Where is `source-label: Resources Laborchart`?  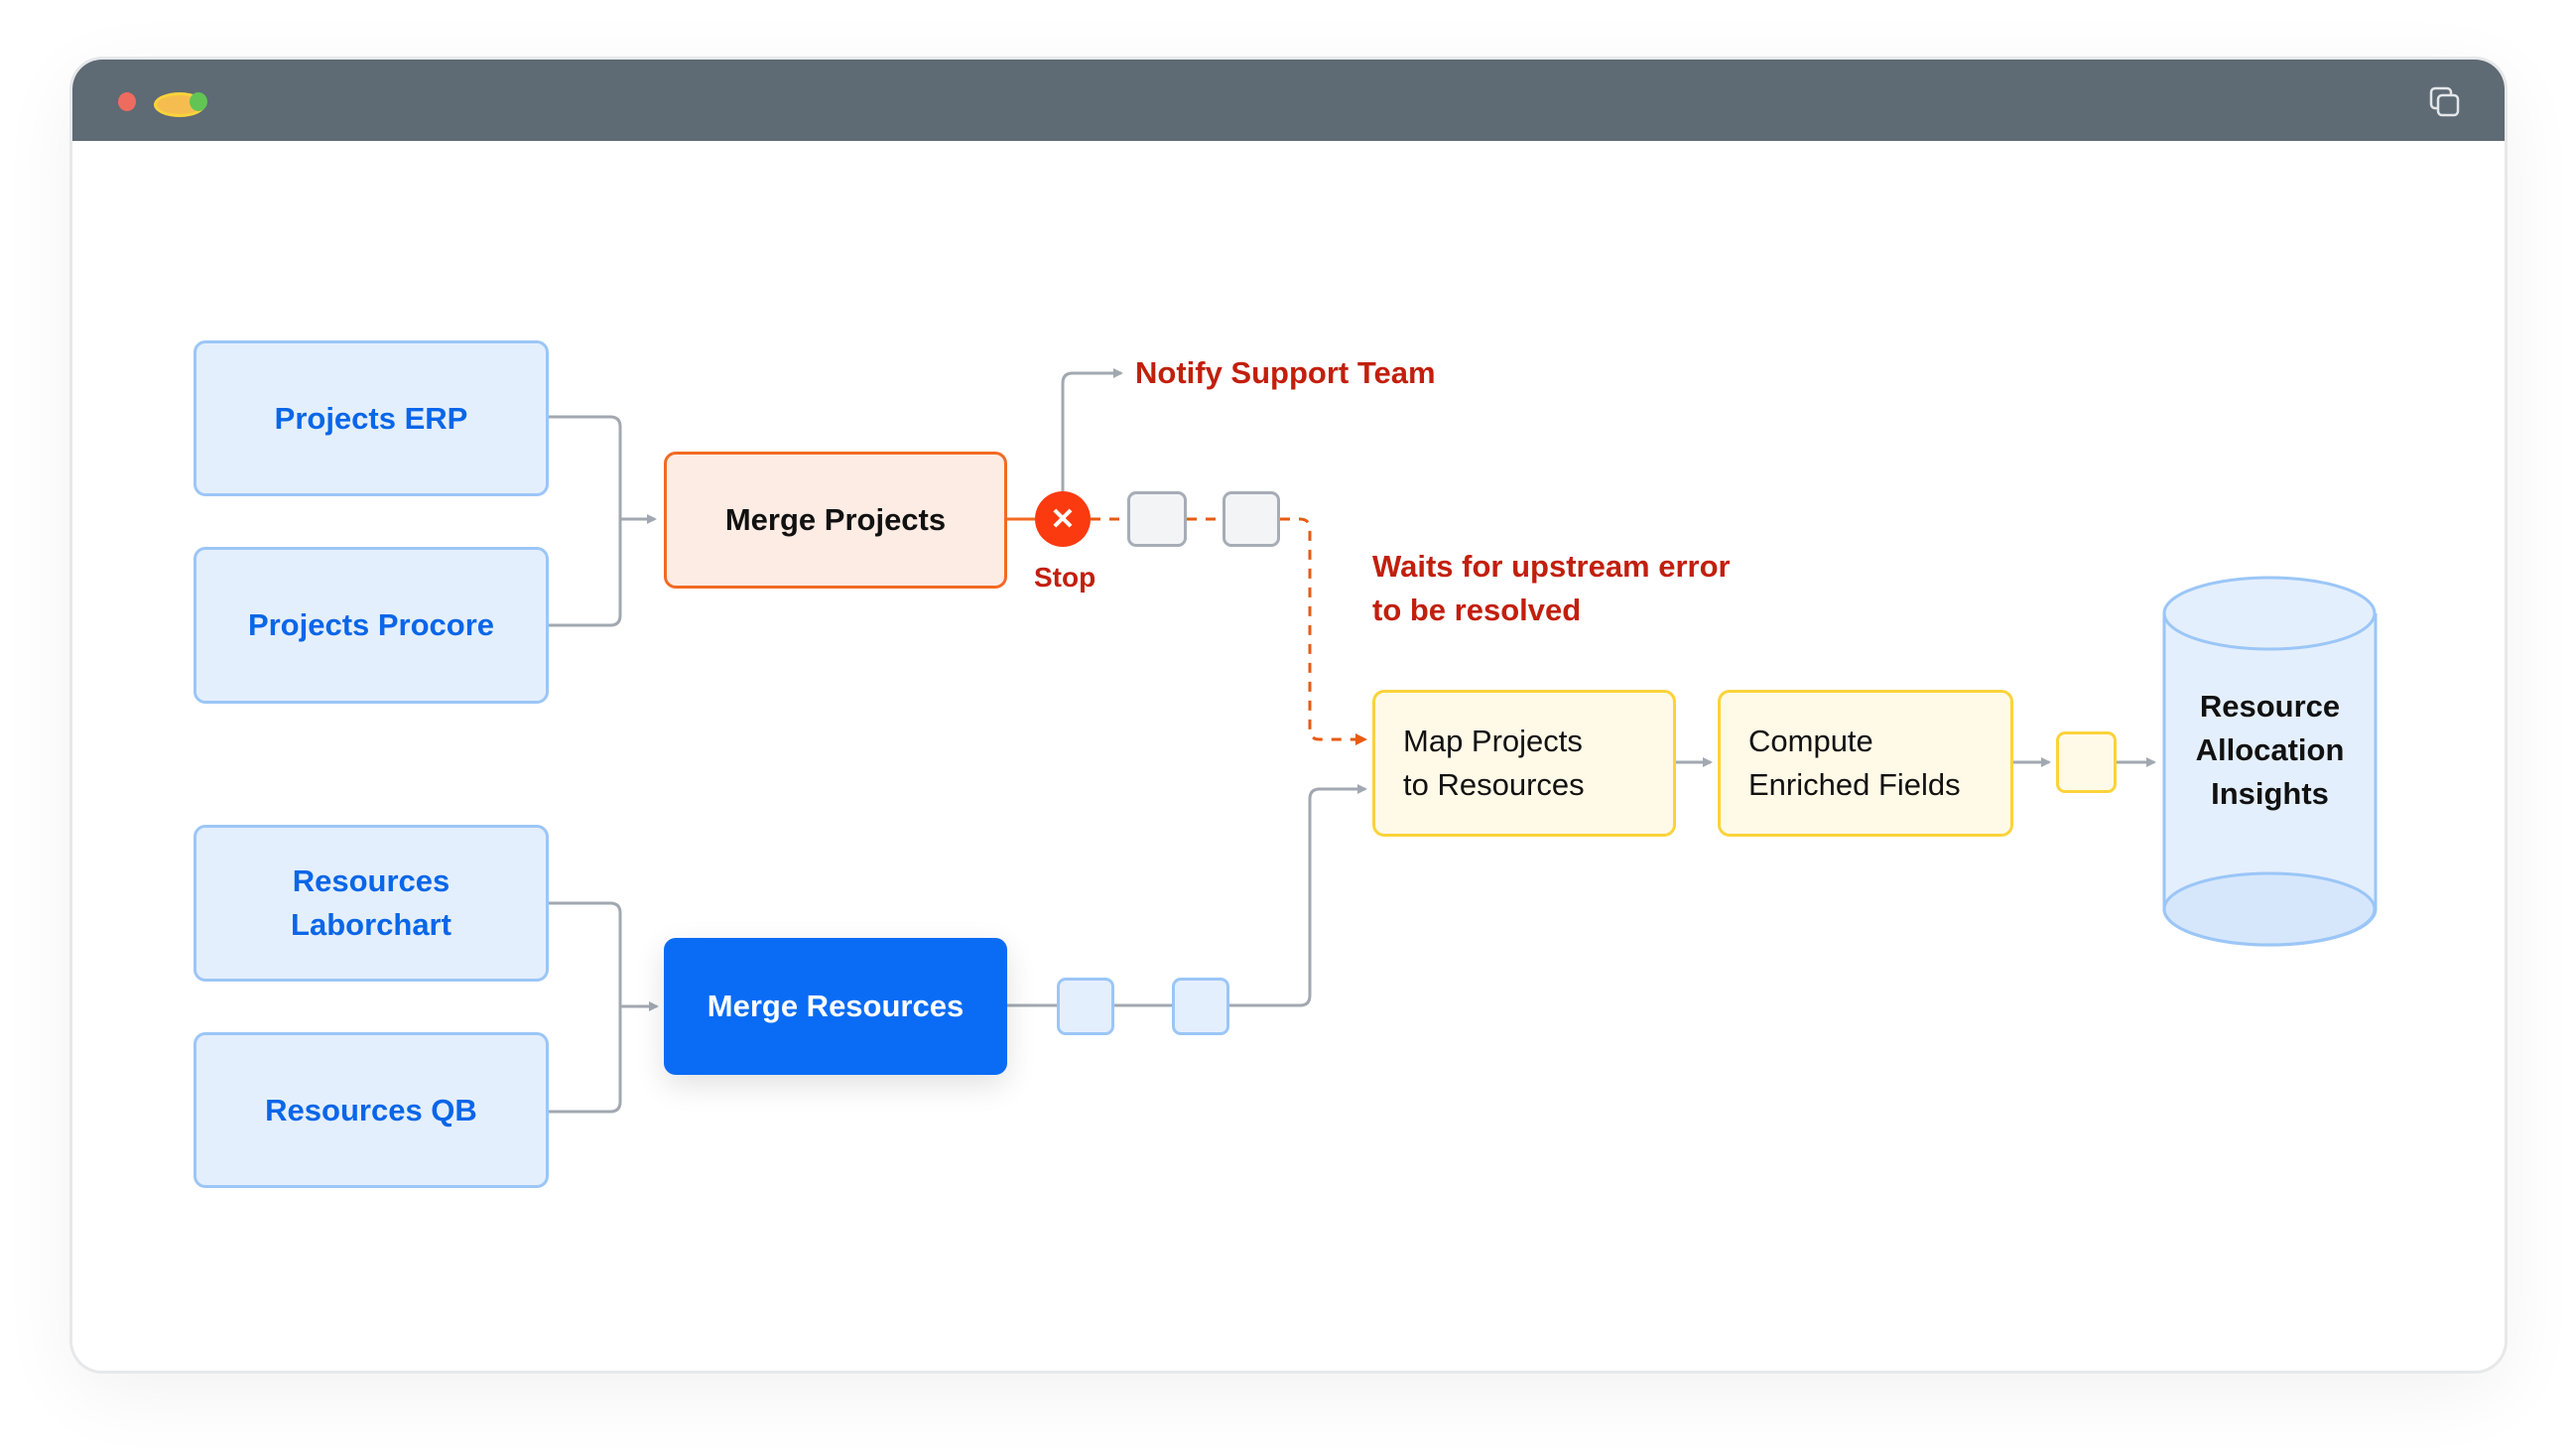
source-label: Resources Laborchart is located at coordinates (371, 902).